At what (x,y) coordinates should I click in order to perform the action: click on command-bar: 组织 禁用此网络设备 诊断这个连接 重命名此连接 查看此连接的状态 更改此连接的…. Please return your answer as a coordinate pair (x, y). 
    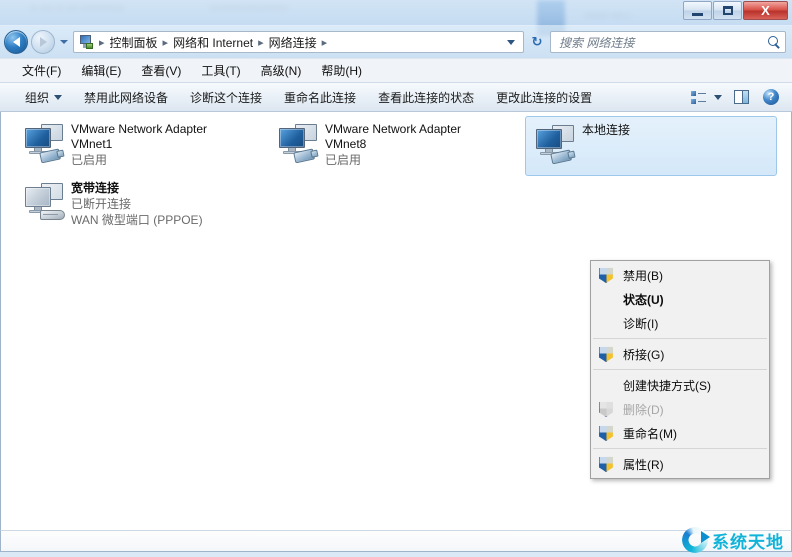
    Looking at the image, I should click on (396, 97).